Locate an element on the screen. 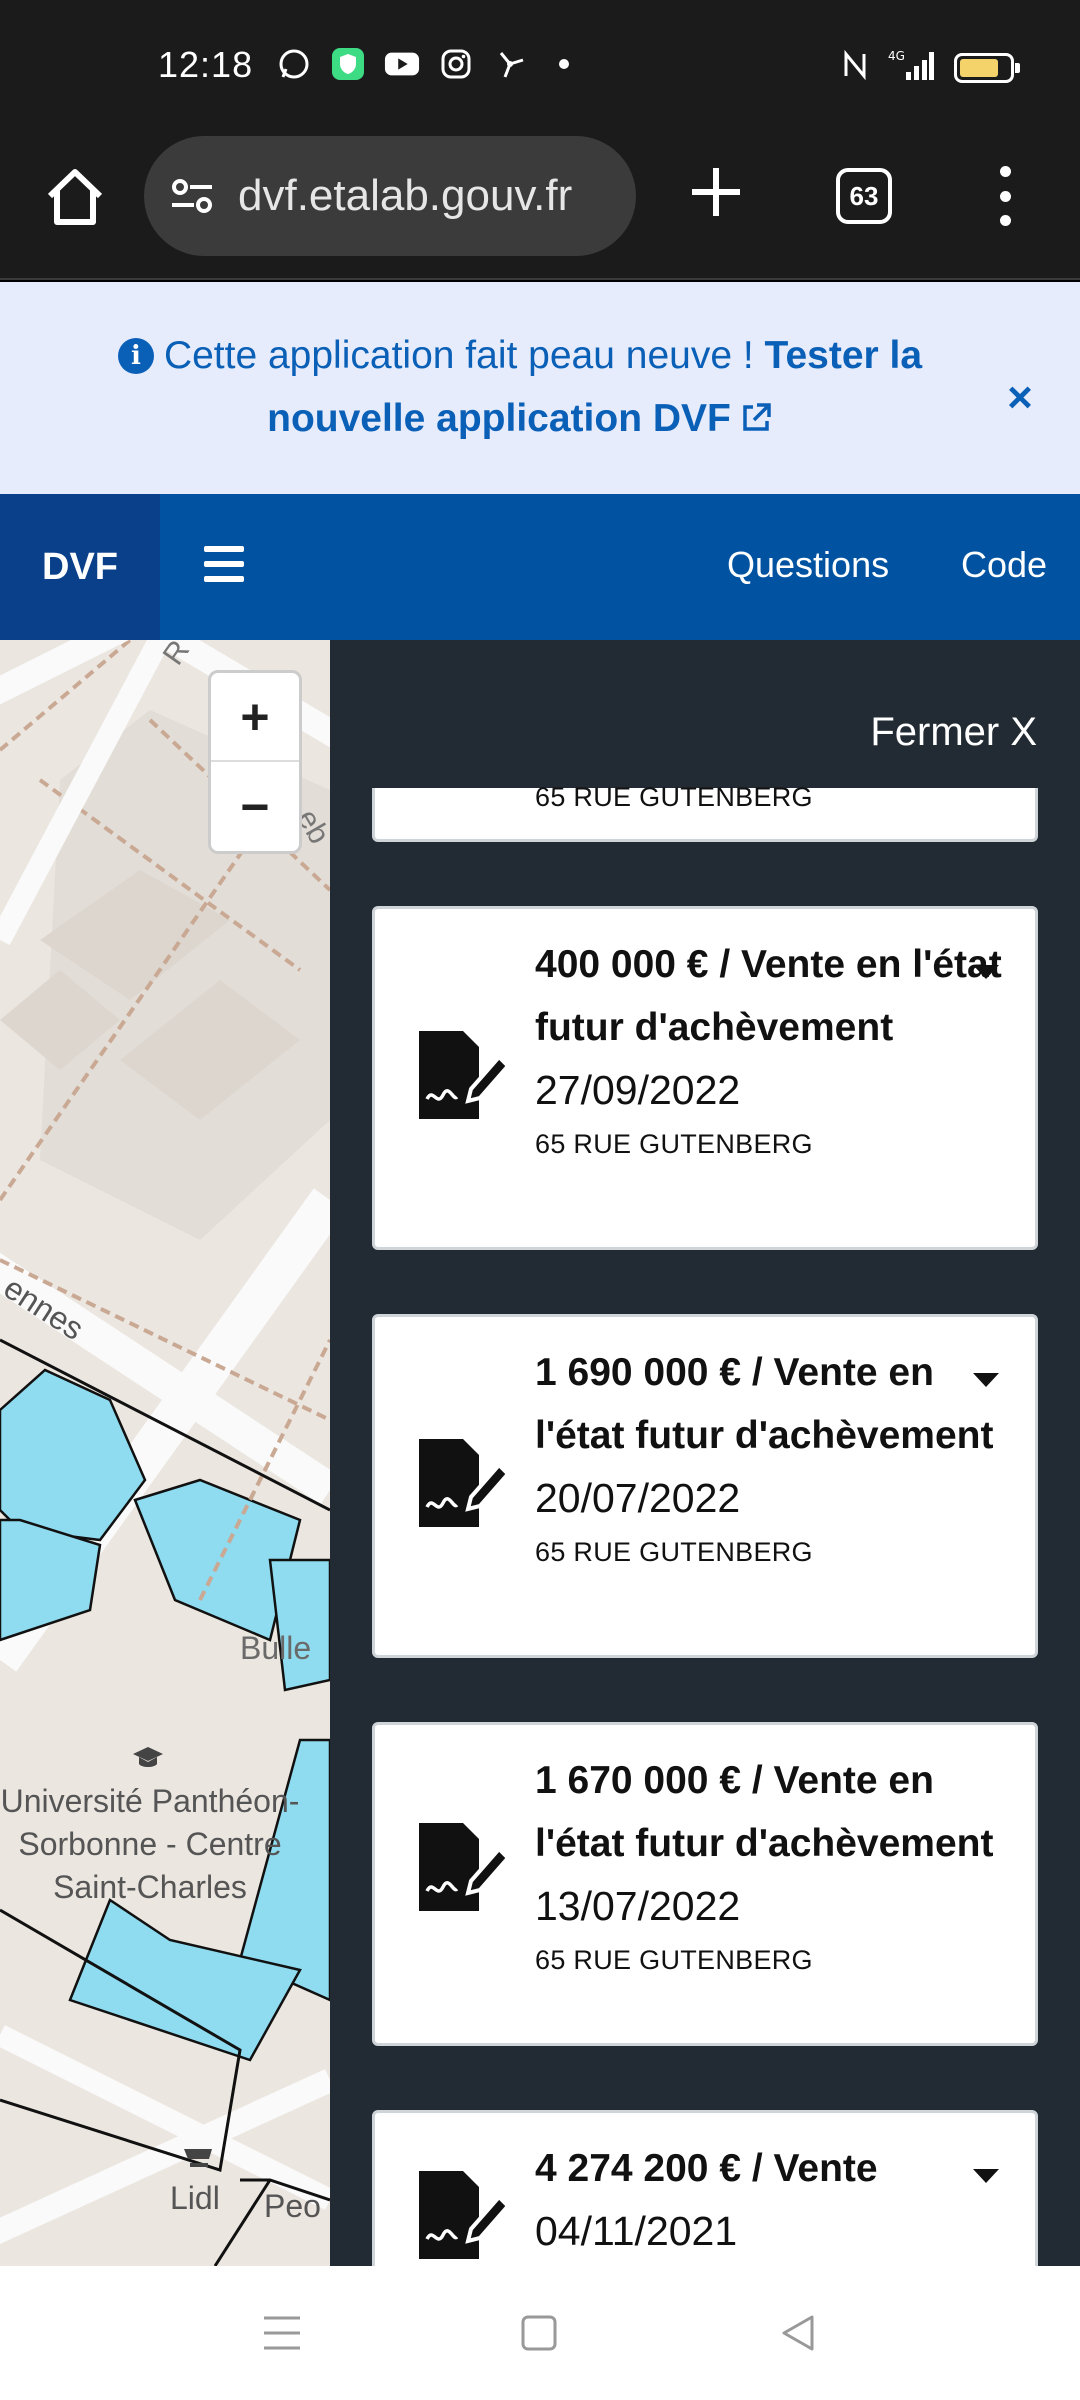  shop-icon is located at coordinates (198, 2158).